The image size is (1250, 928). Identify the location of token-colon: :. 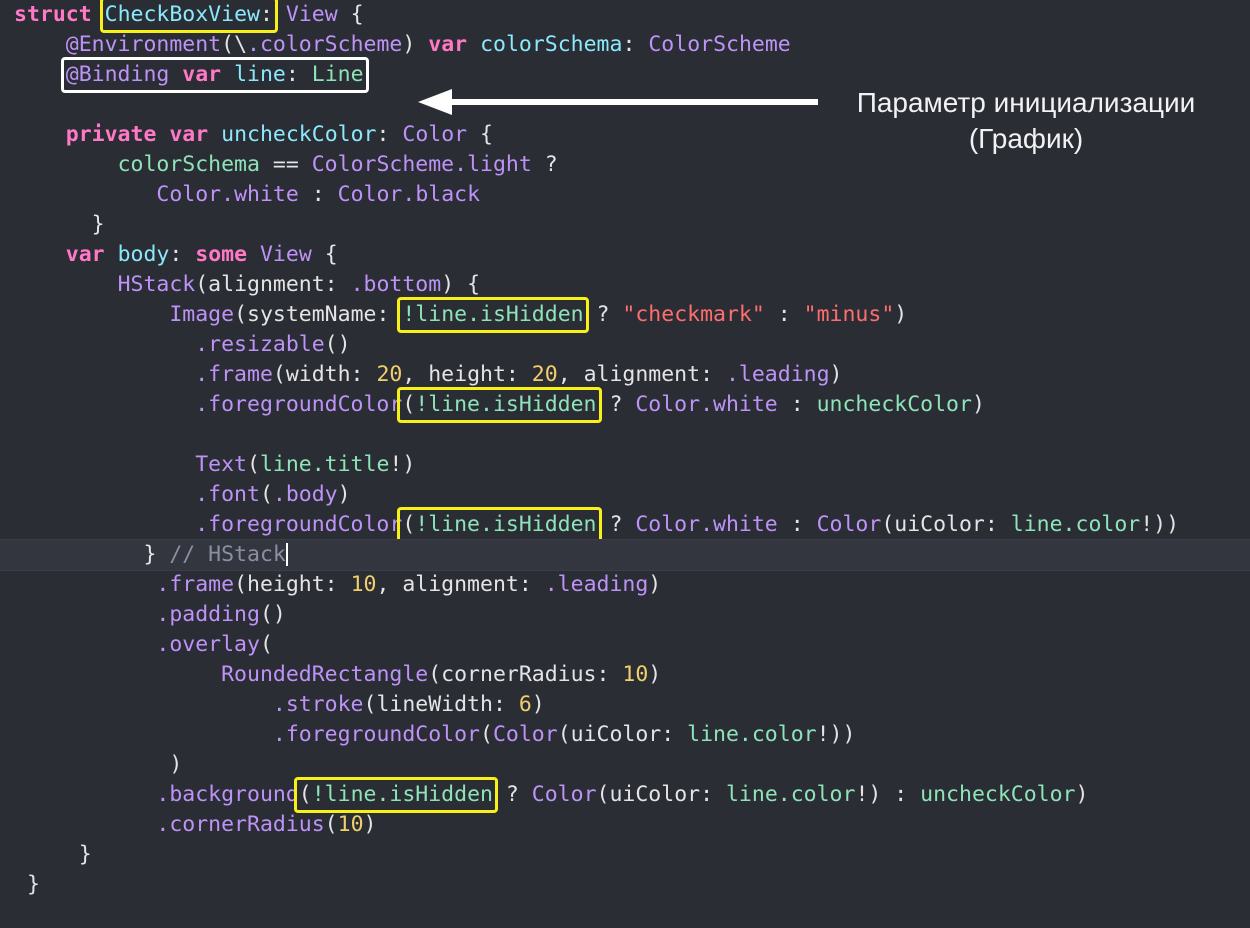
(266, 14).